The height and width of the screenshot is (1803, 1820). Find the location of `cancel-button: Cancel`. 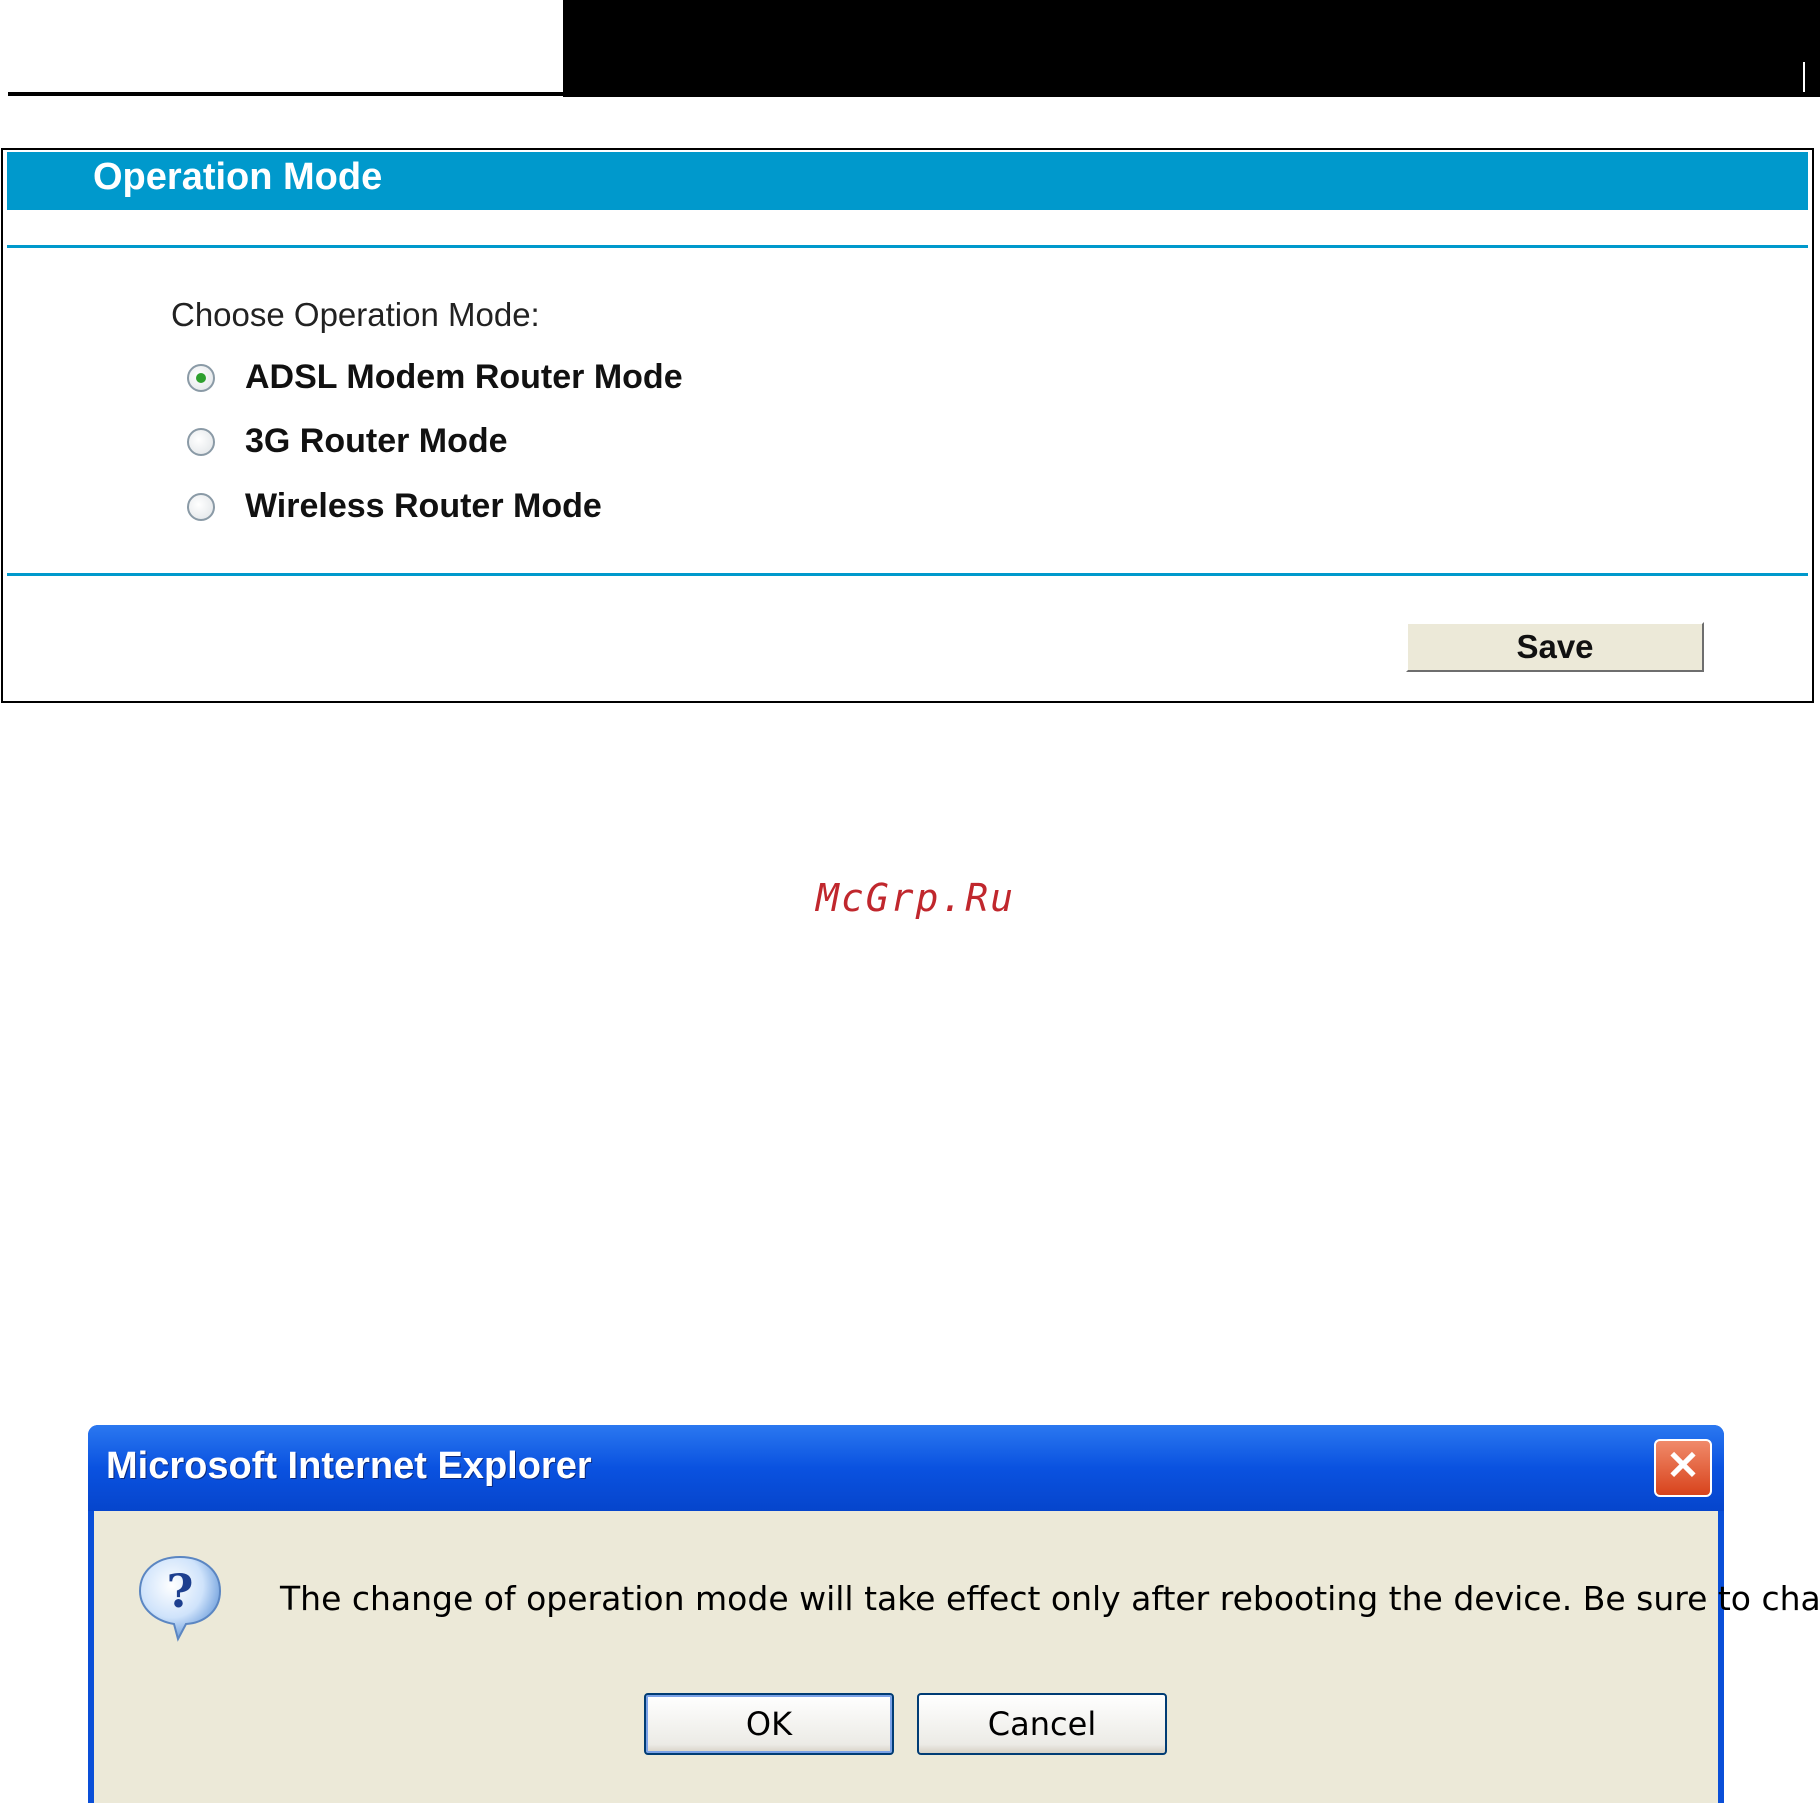

cancel-button: Cancel is located at coordinates (1042, 1724).